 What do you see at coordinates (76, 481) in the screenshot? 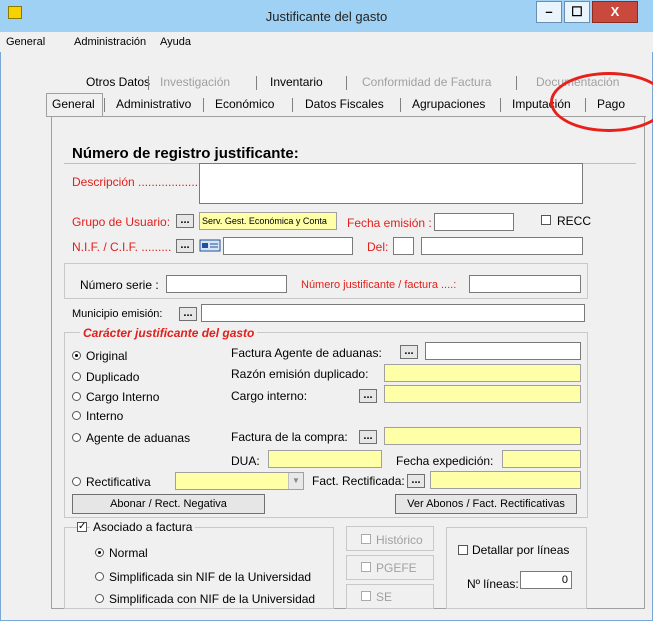
I see `radio-rectificativa` at bounding box center [76, 481].